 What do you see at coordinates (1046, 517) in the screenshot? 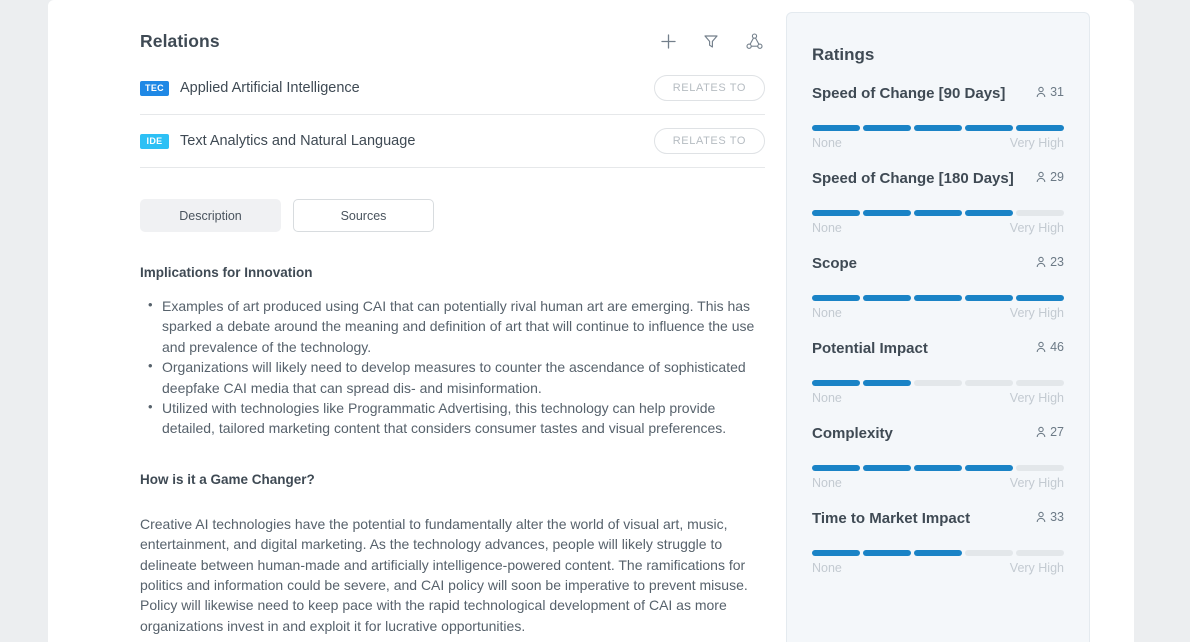
I see `rating-vote-count: 33` at bounding box center [1046, 517].